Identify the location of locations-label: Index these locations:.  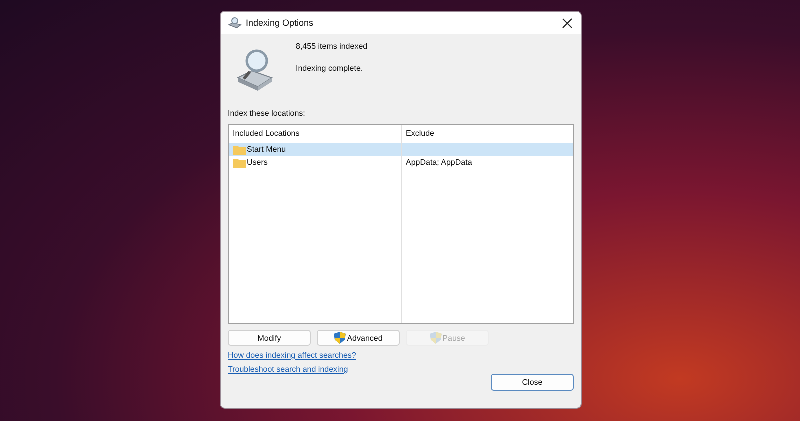
(267, 113).